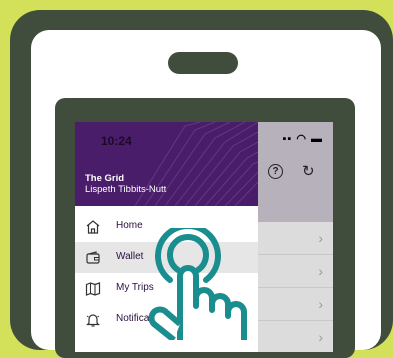 The height and width of the screenshot is (358, 393). I want to click on tap-hand-icon, so click(197, 284).